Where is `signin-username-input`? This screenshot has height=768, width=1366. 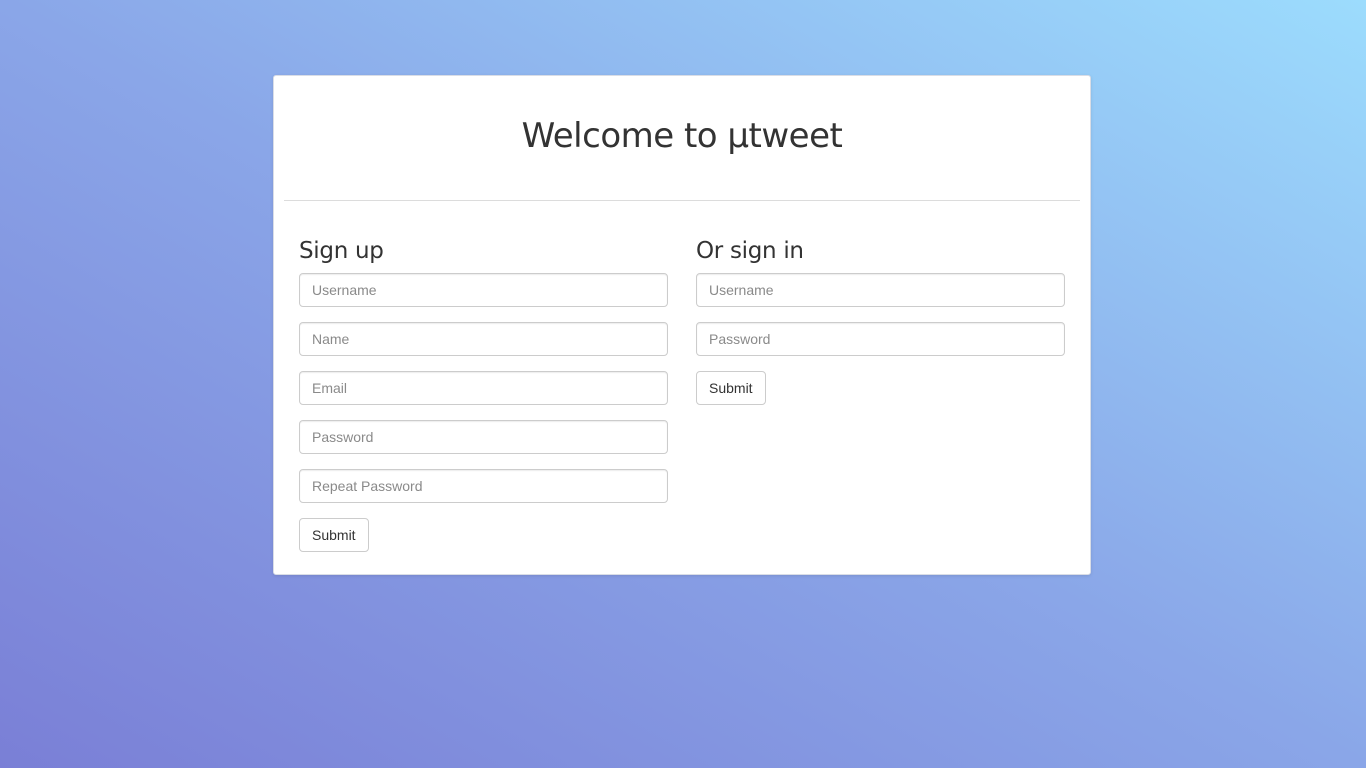 signin-username-input is located at coordinates (880, 290).